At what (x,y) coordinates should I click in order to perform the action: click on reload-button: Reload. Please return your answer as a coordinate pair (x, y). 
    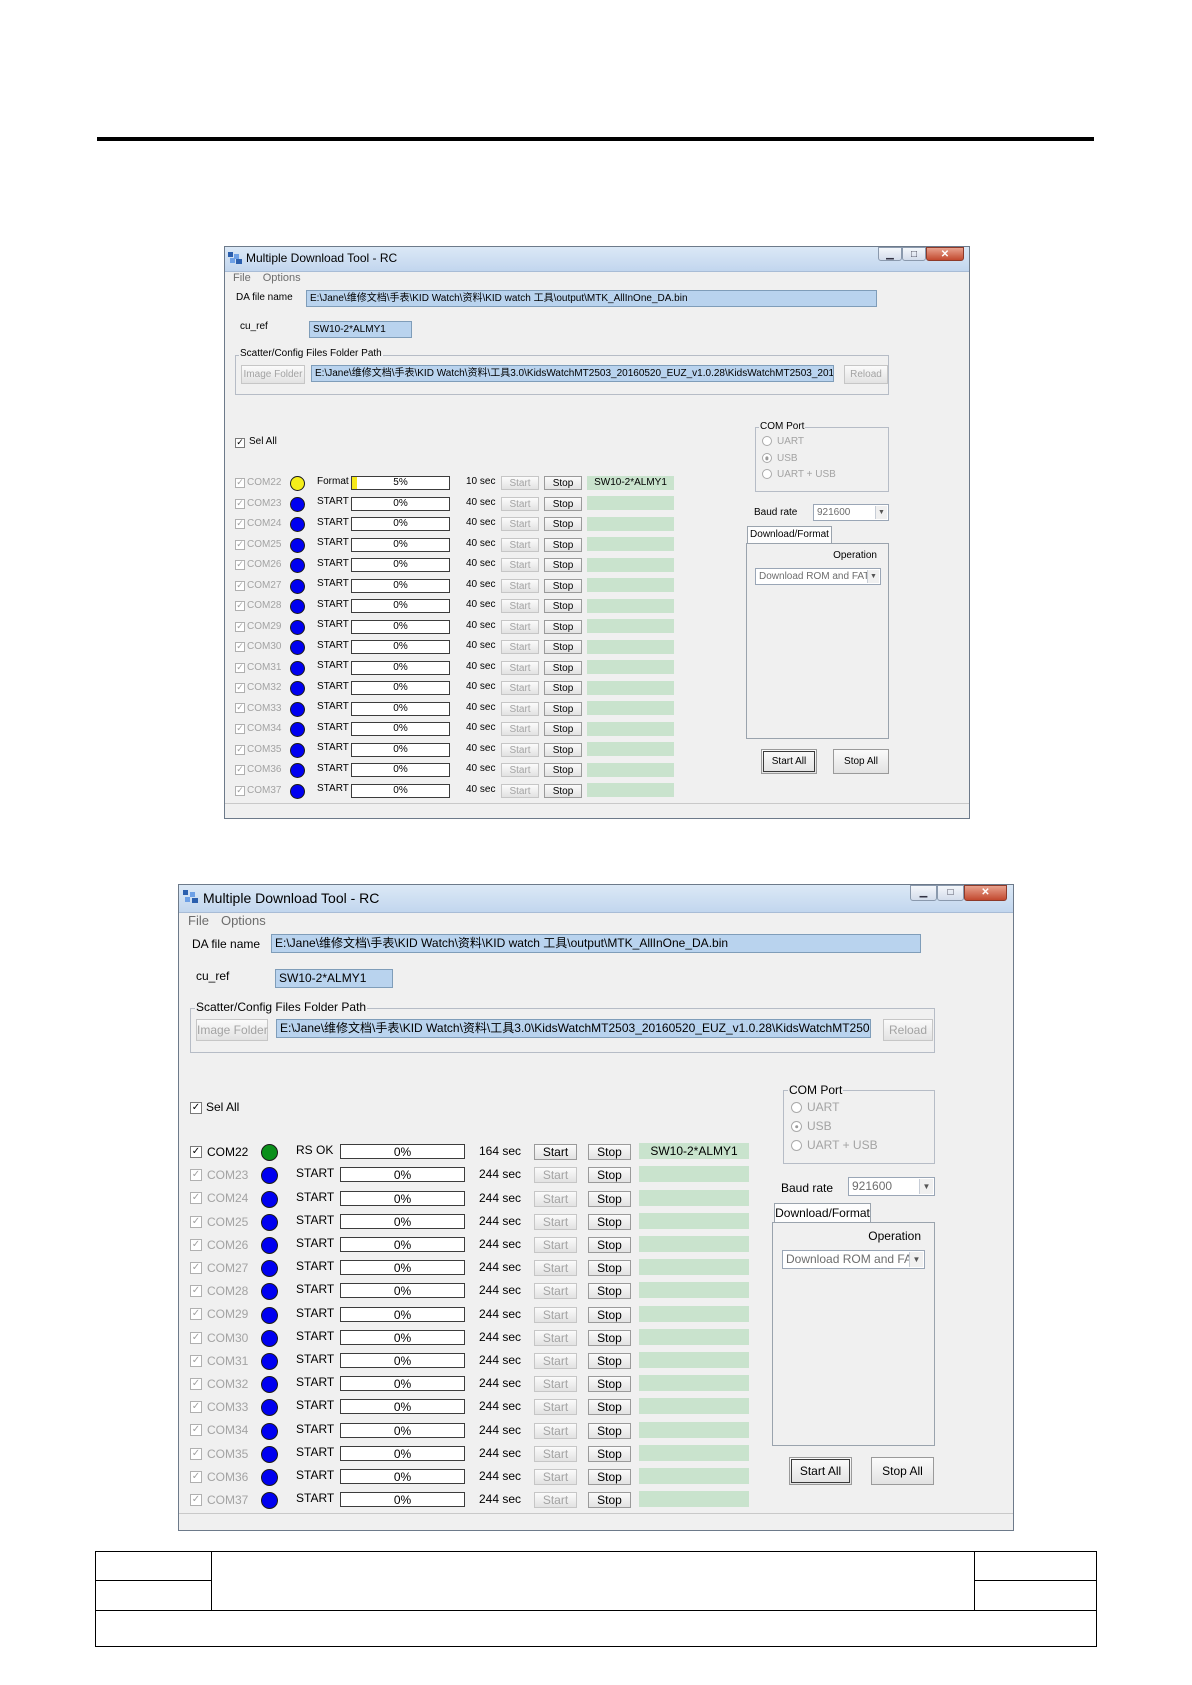
    Looking at the image, I should click on (866, 374).